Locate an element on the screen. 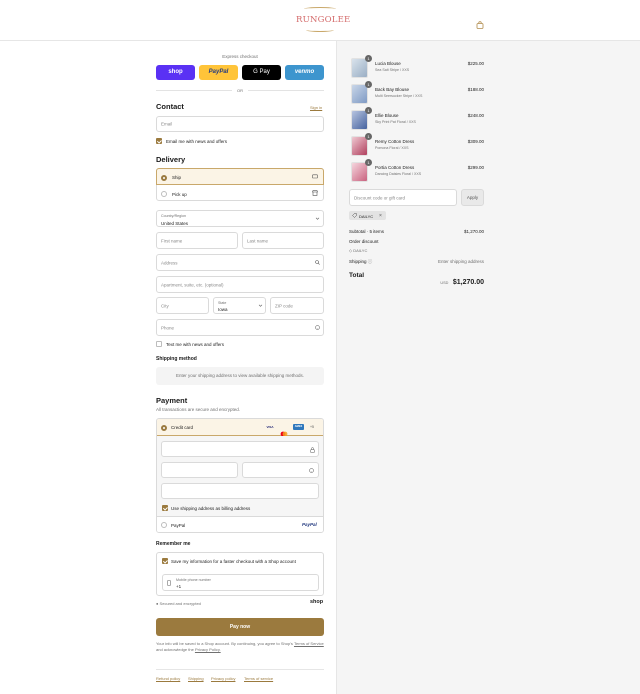 This screenshot has width=640, height=694. pickup-label: Pick up is located at coordinates (179, 194).